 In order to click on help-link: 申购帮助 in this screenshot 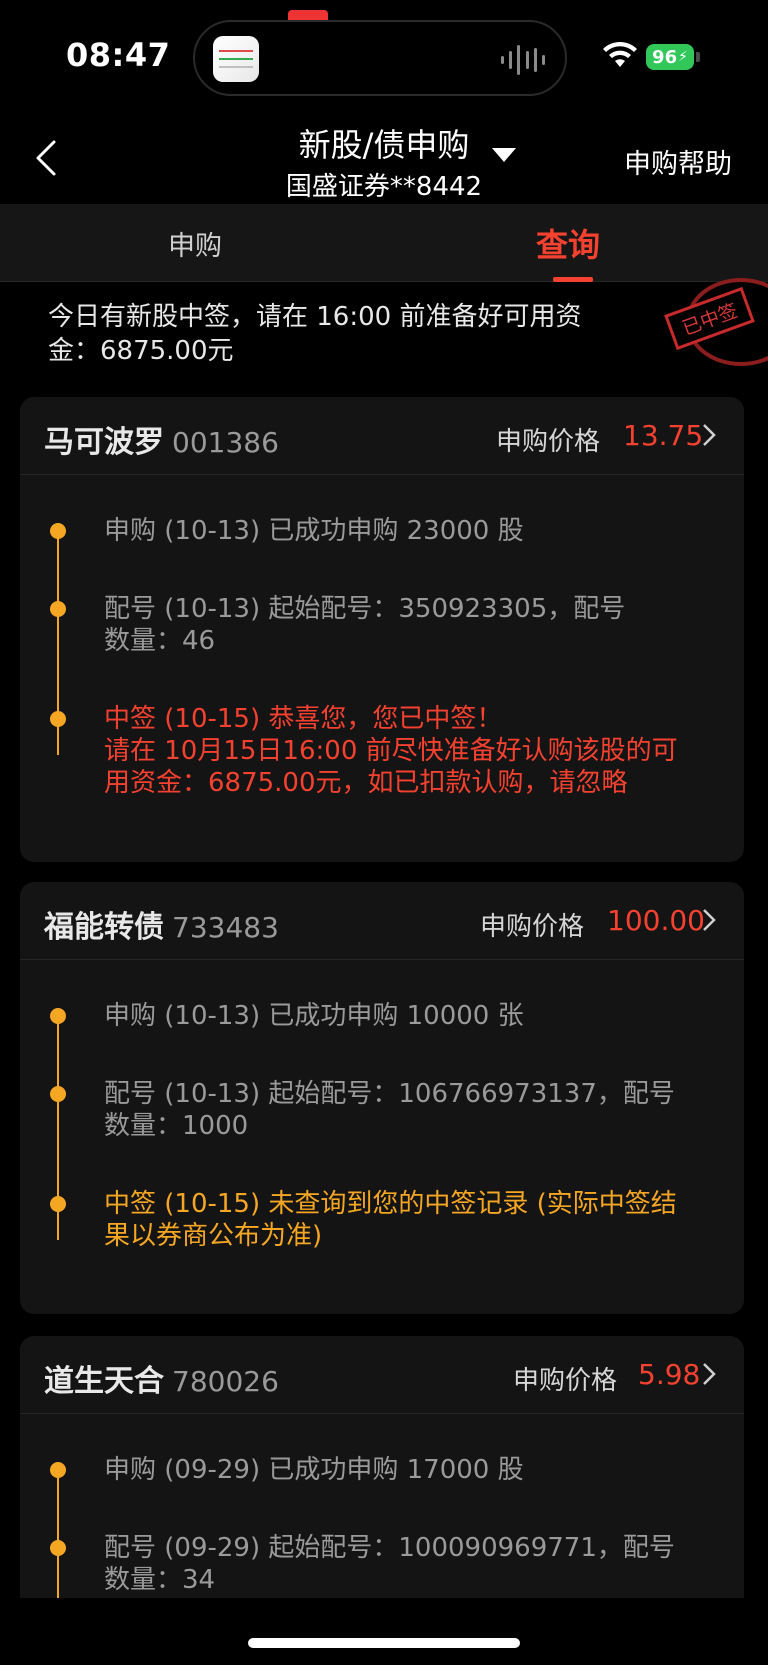, I will do `click(678, 161)`.